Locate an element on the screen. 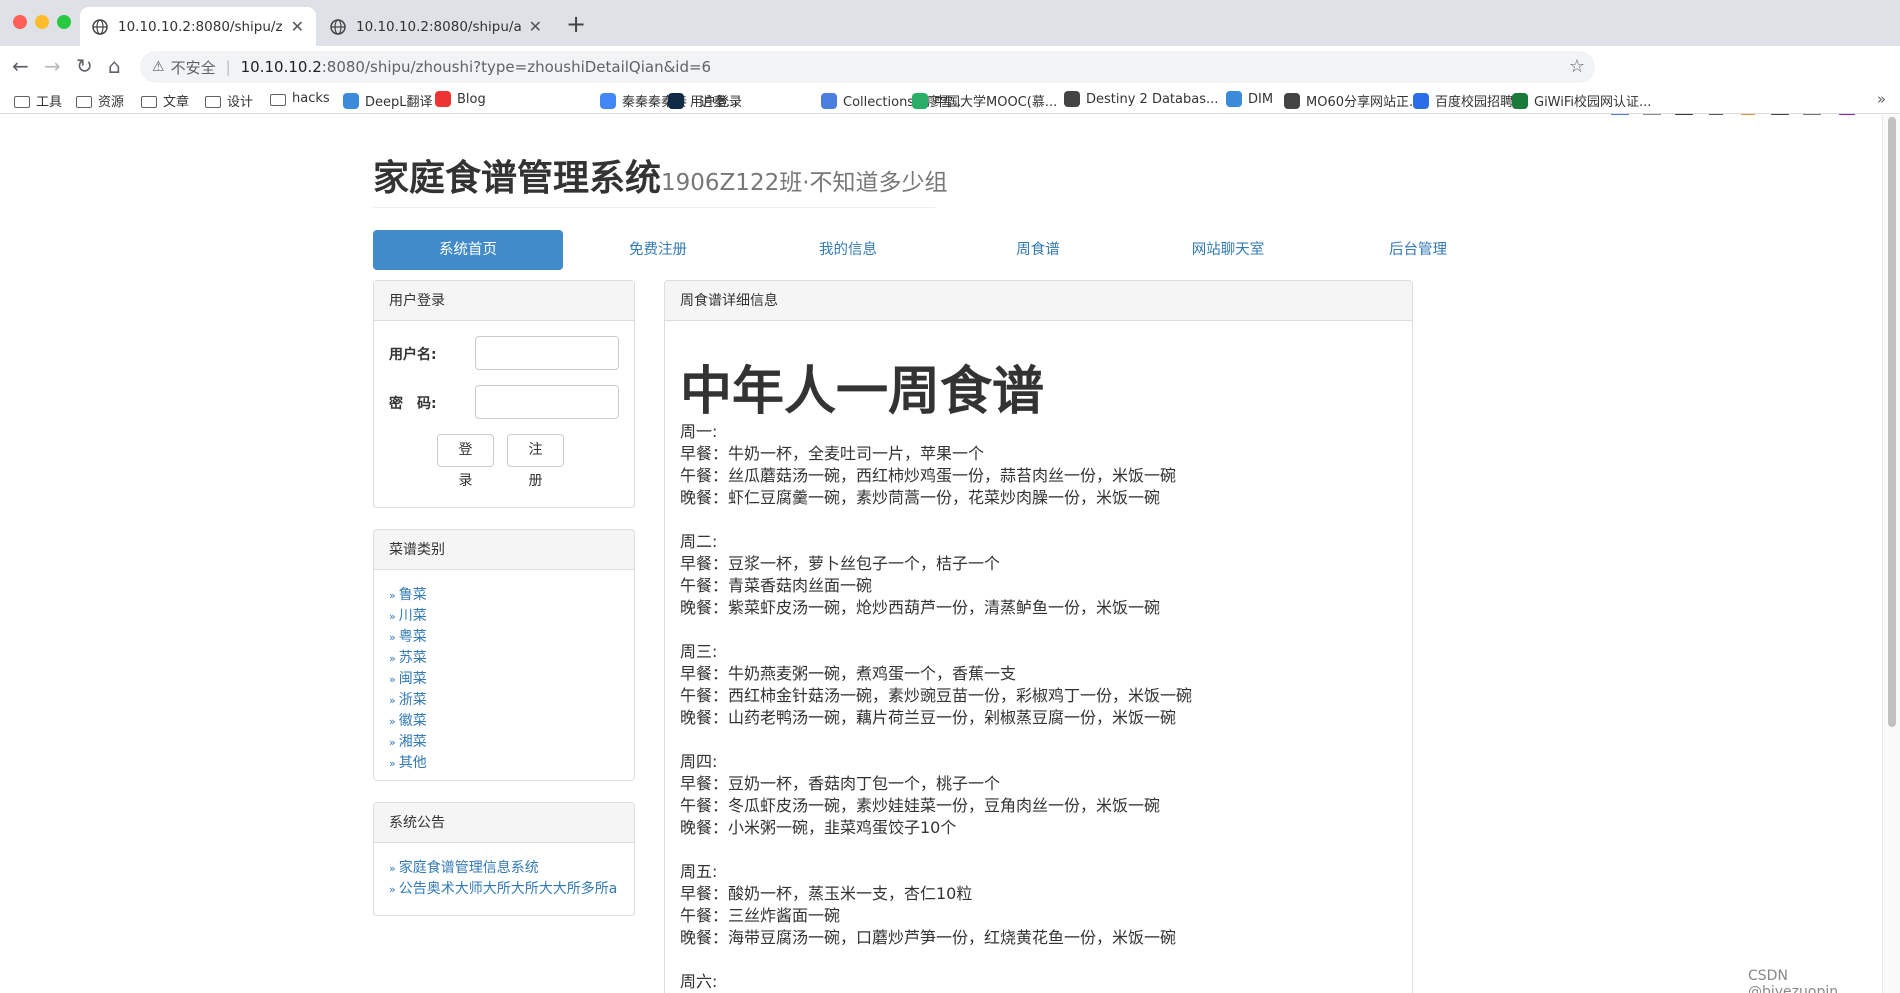  nav-weekly-menu: 周食谱 is located at coordinates (1038, 250).